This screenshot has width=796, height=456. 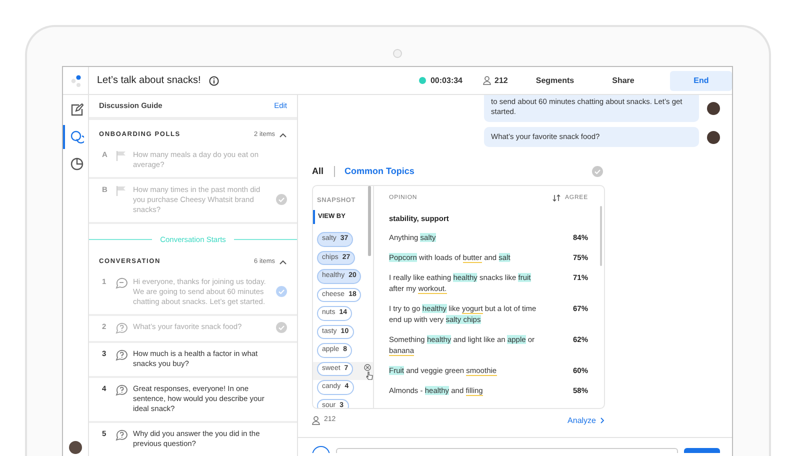 I want to click on camera-dot, so click(x=397, y=53).